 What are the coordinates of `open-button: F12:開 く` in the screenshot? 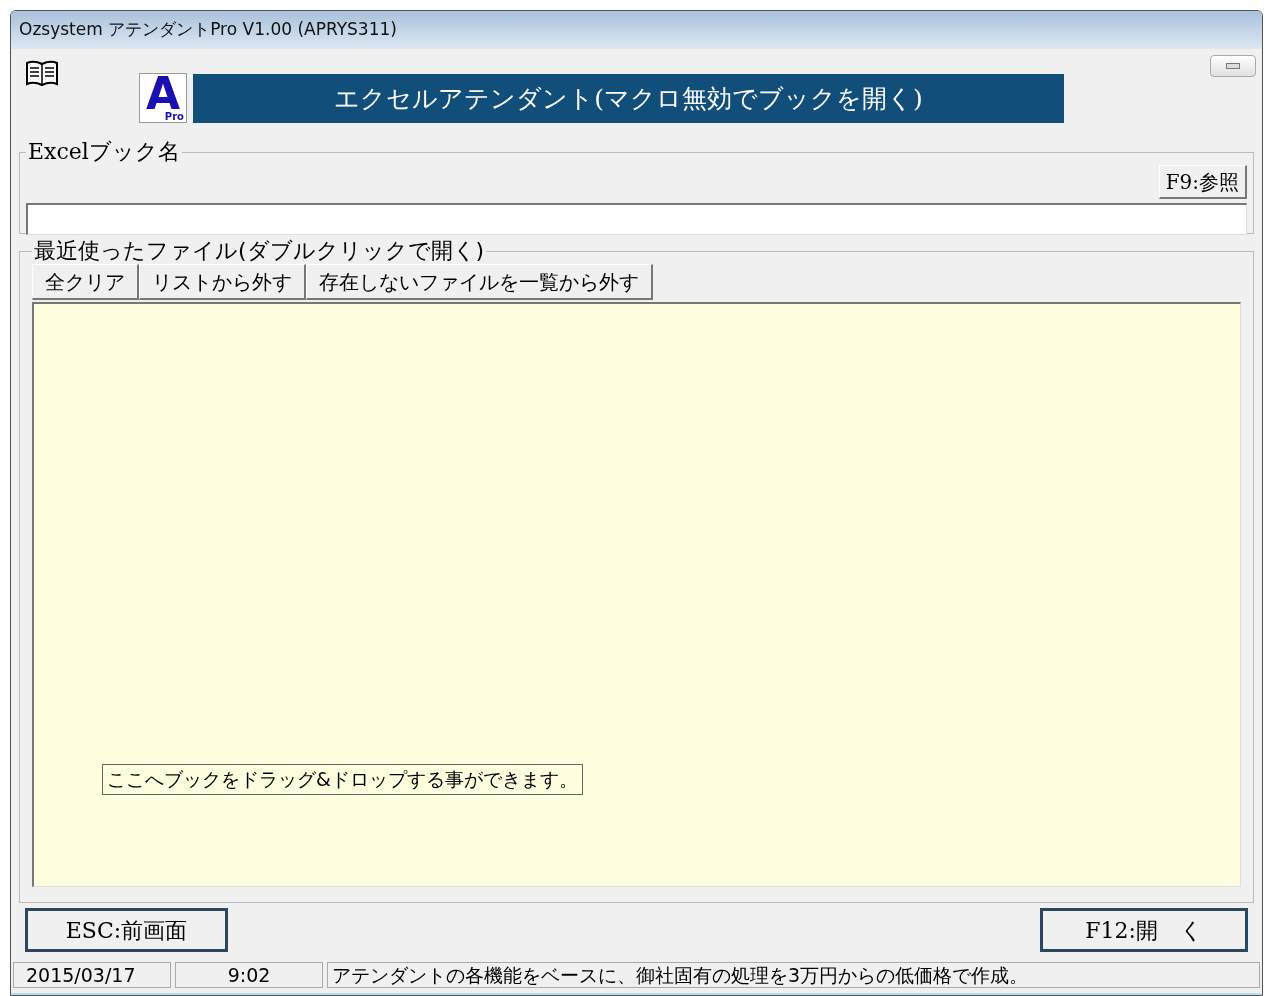 It's located at (1144, 930).